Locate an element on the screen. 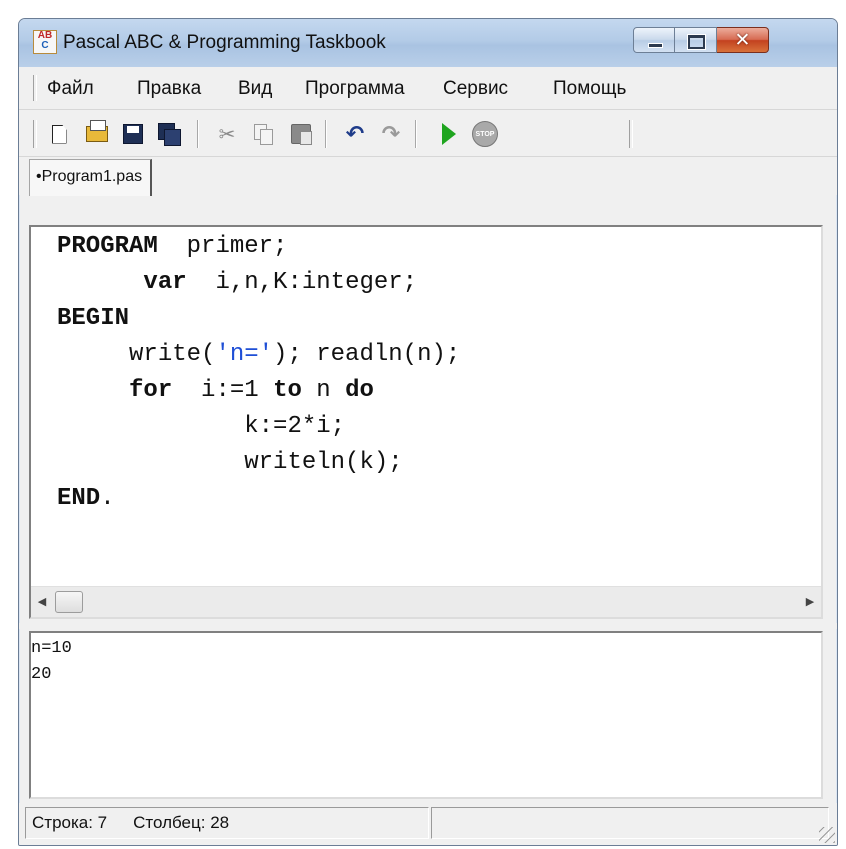 Image resolution: width=846 pixels, height=849 pixels. code-text: ); readln(n); is located at coordinates (367, 354).